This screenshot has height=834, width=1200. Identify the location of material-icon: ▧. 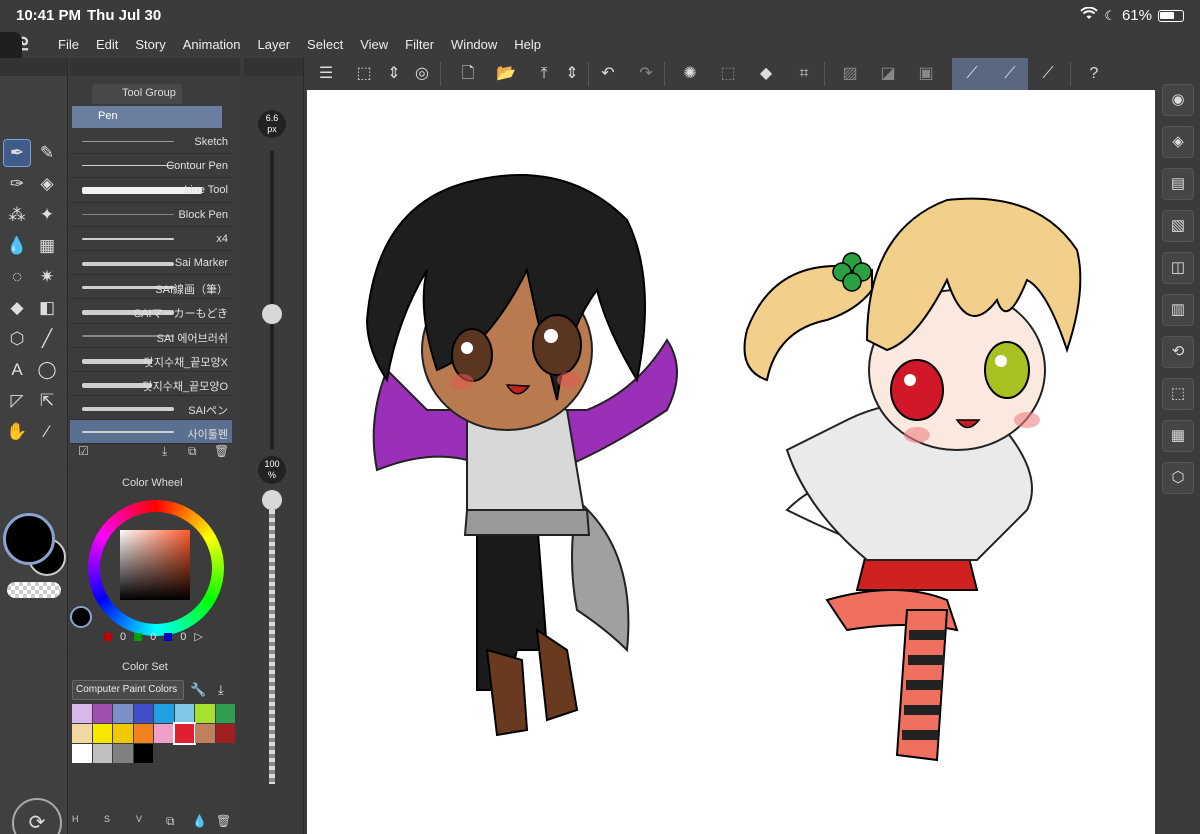
(1178, 226).